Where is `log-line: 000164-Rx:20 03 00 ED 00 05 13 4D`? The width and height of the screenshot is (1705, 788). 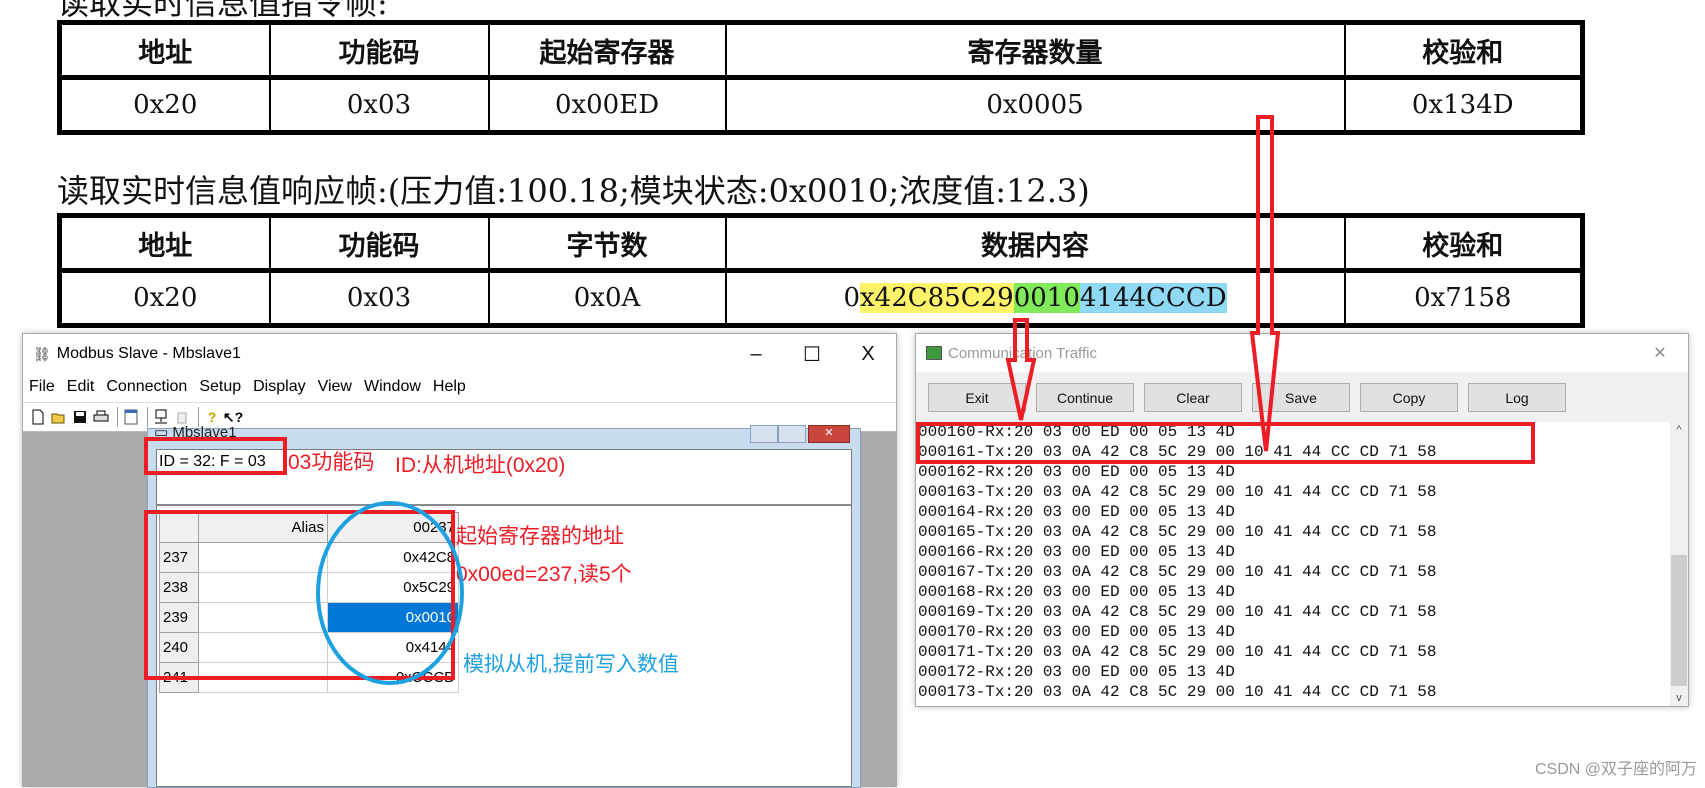 log-line: 000164-Rx:20 03 00 ED 00 05 13 4D is located at coordinates (1076, 512).